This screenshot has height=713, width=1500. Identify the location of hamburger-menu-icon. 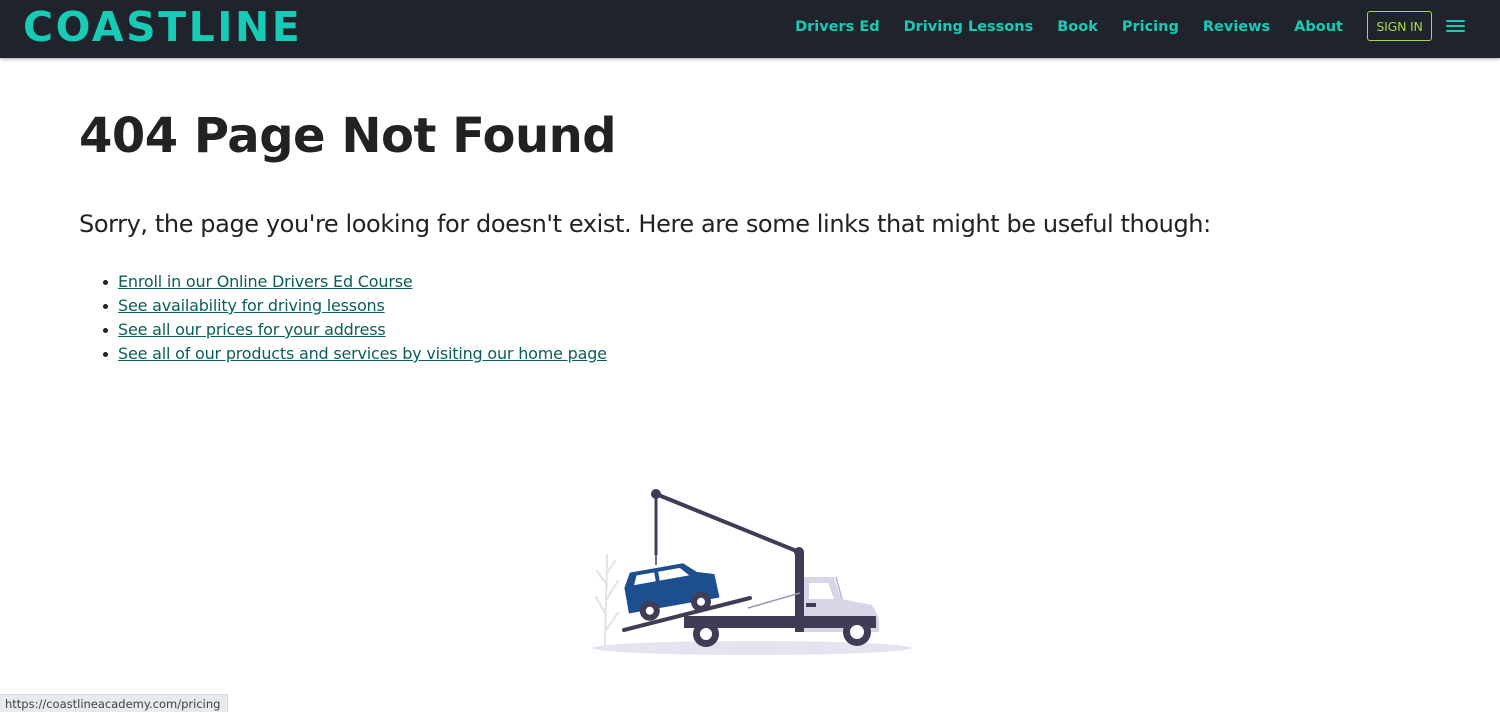
(1455, 26).